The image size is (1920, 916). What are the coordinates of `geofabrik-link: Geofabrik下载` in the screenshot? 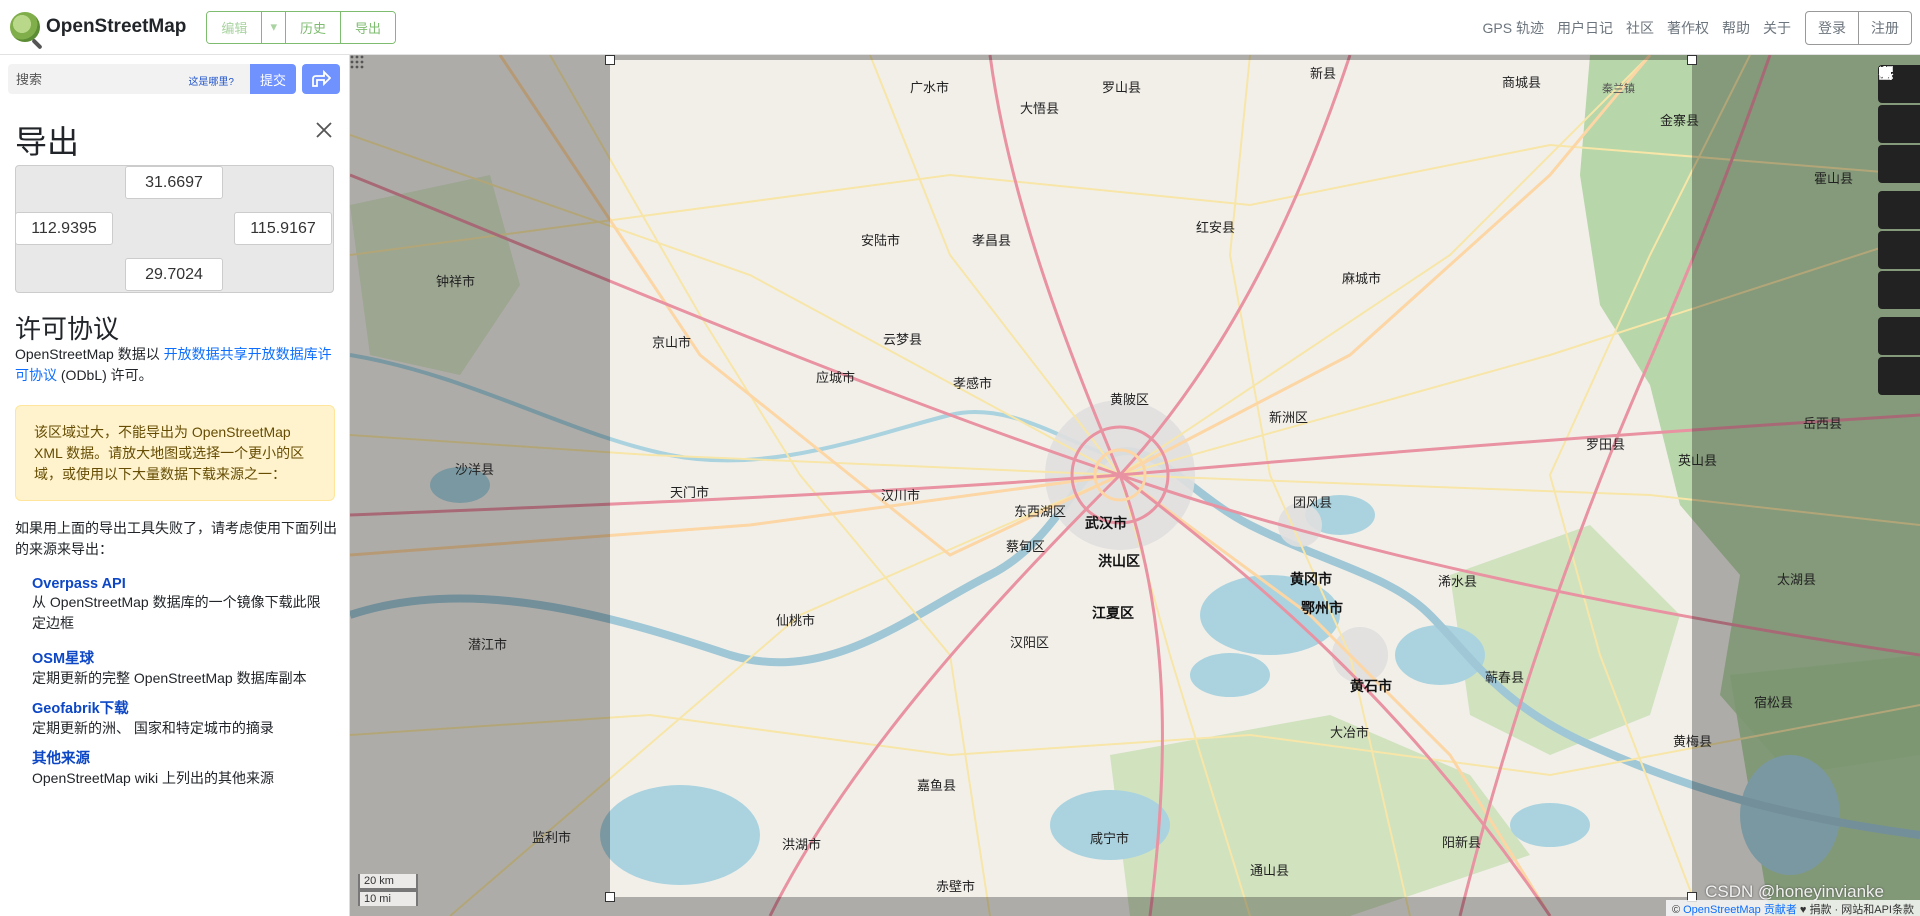 It's located at (182, 707).